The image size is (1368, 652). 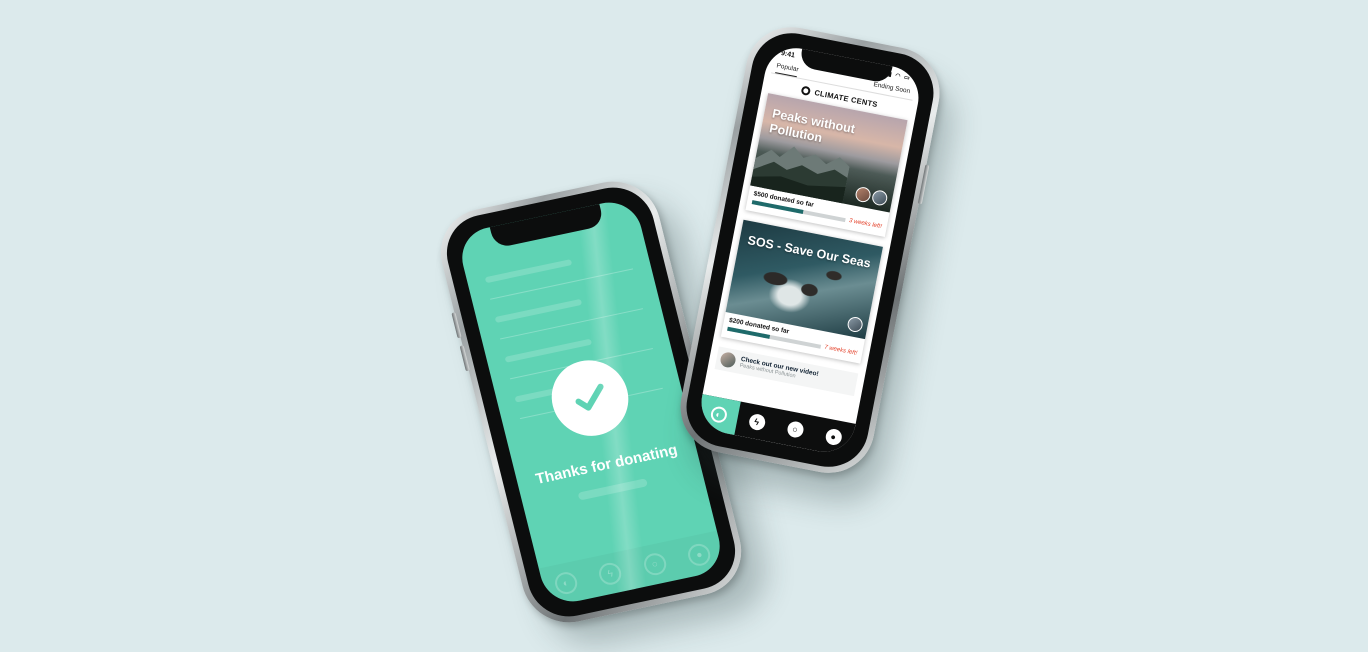 What do you see at coordinates (612, 489) in the screenshot?
I see `faded-button` at bounding box center [612, 489].